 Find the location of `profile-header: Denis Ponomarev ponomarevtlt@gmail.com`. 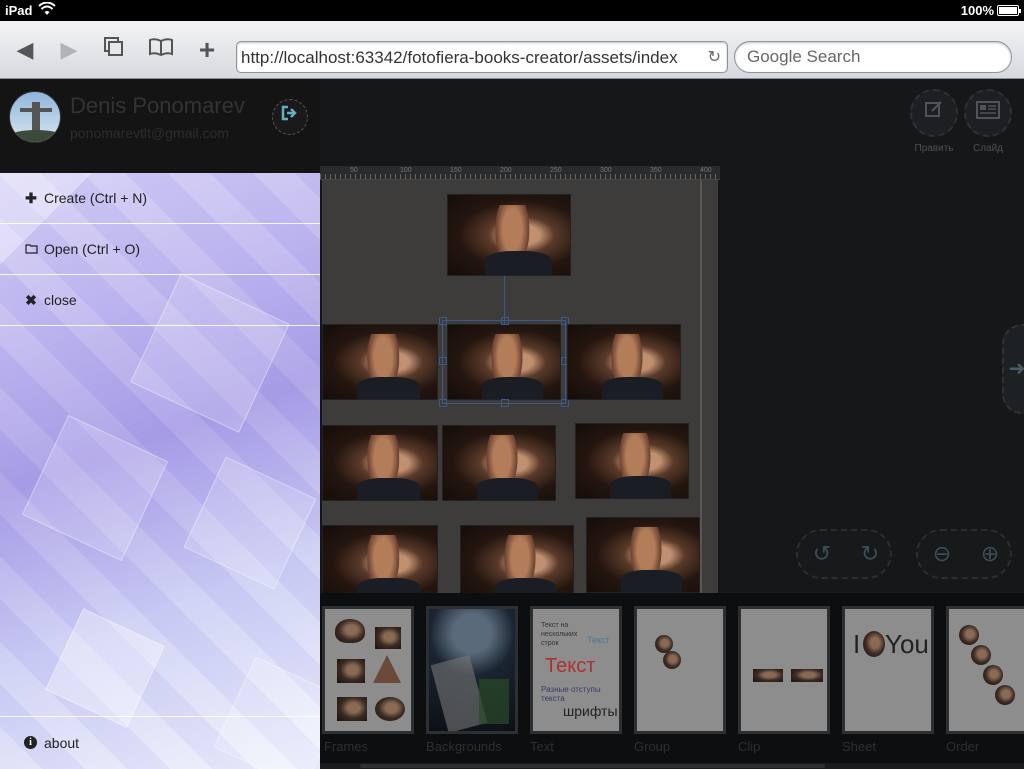

profile-header: Denis Ponomarev ponomarevtlt@gmail.com is located at coordinates (160, 126).